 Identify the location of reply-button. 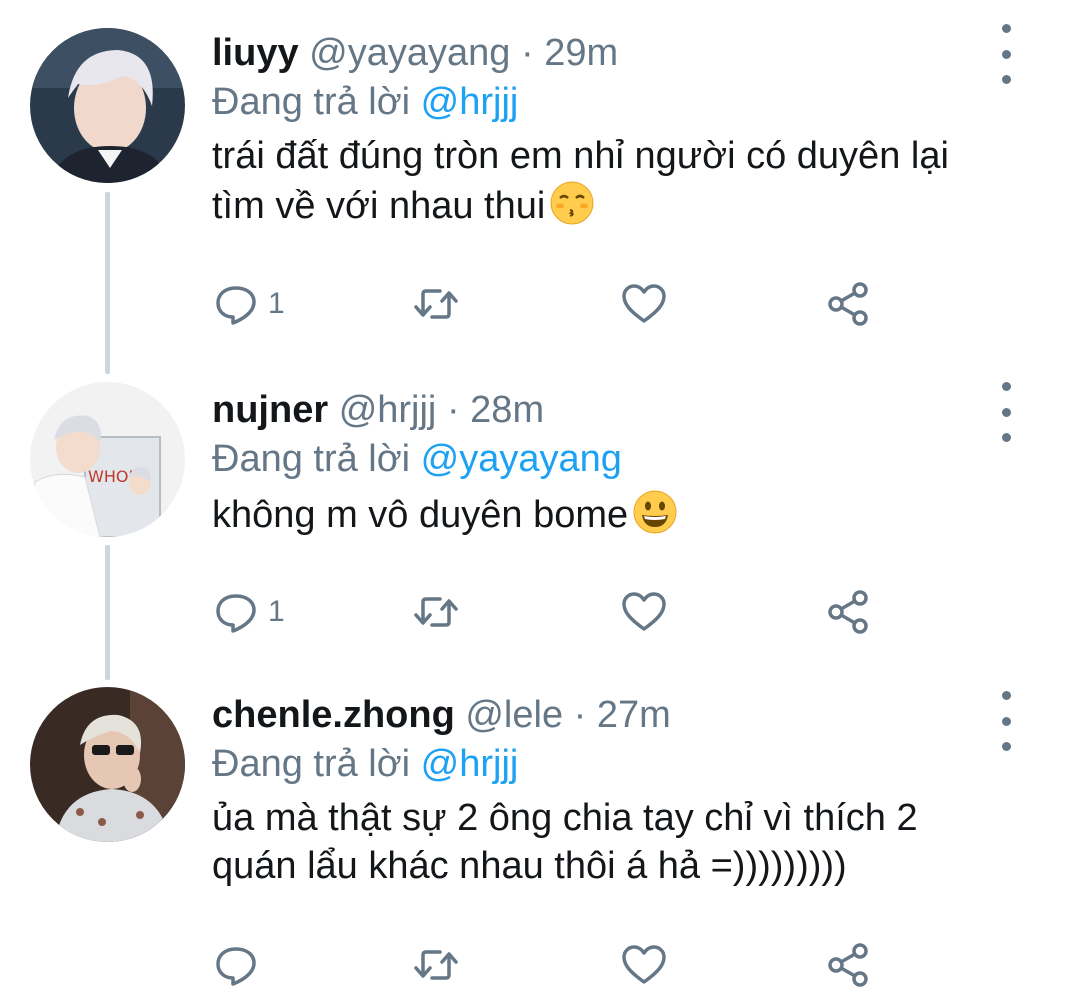
(240, 965).